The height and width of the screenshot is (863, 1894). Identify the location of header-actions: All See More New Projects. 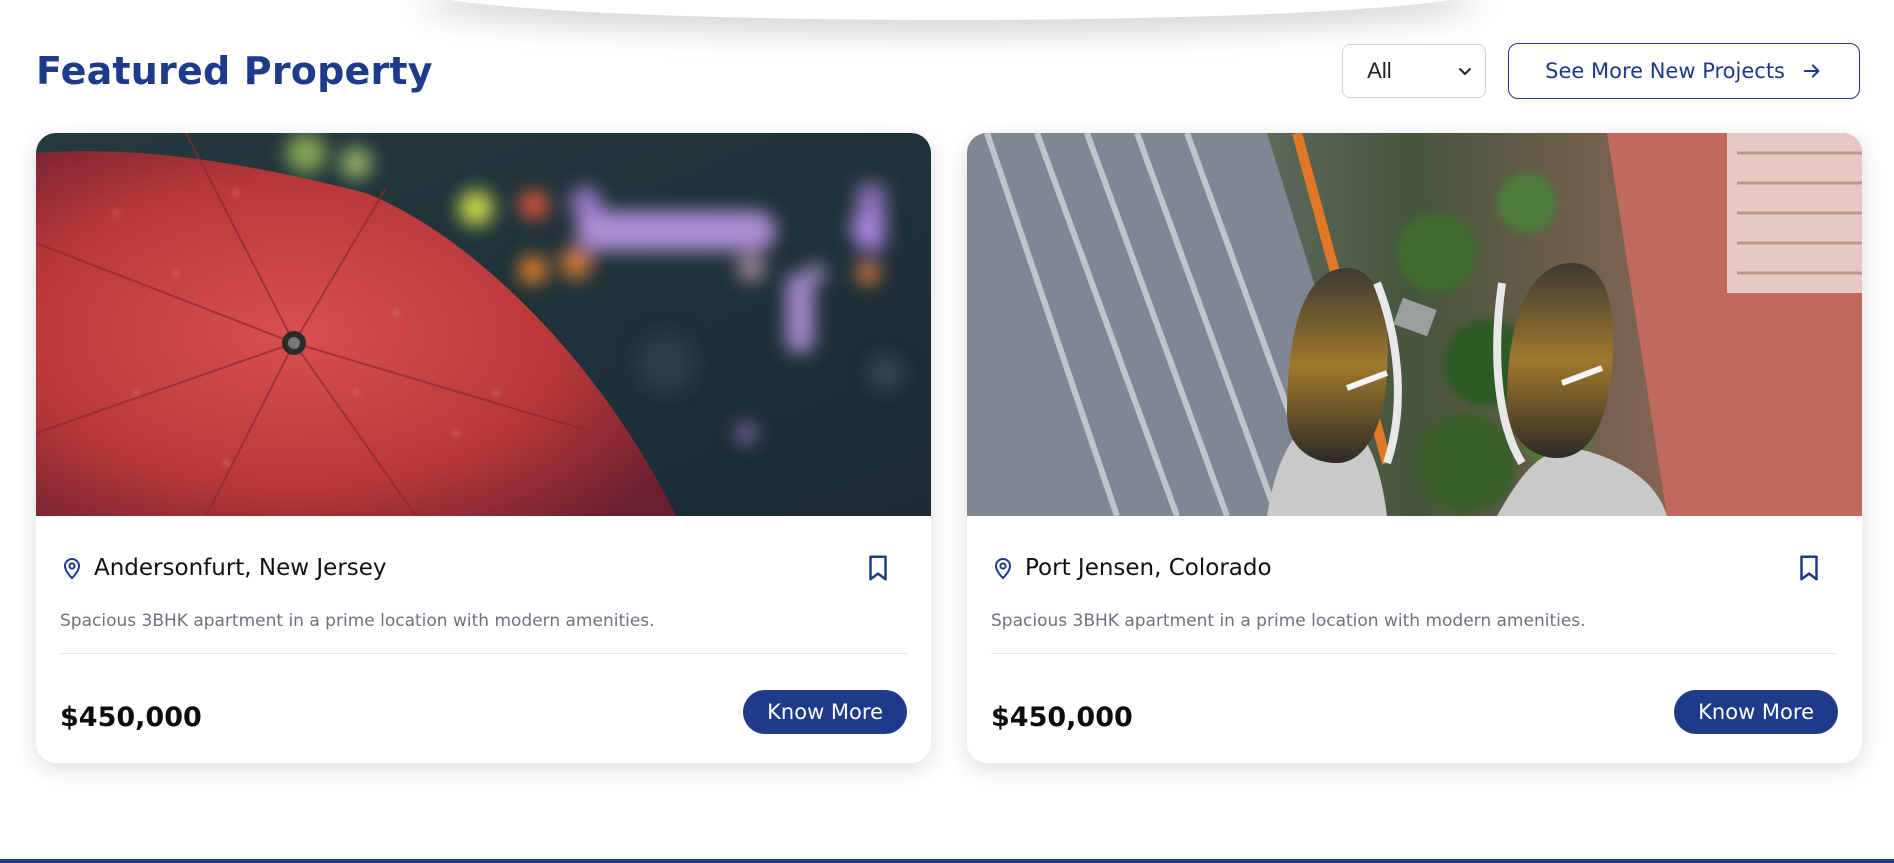
(1601, 71).